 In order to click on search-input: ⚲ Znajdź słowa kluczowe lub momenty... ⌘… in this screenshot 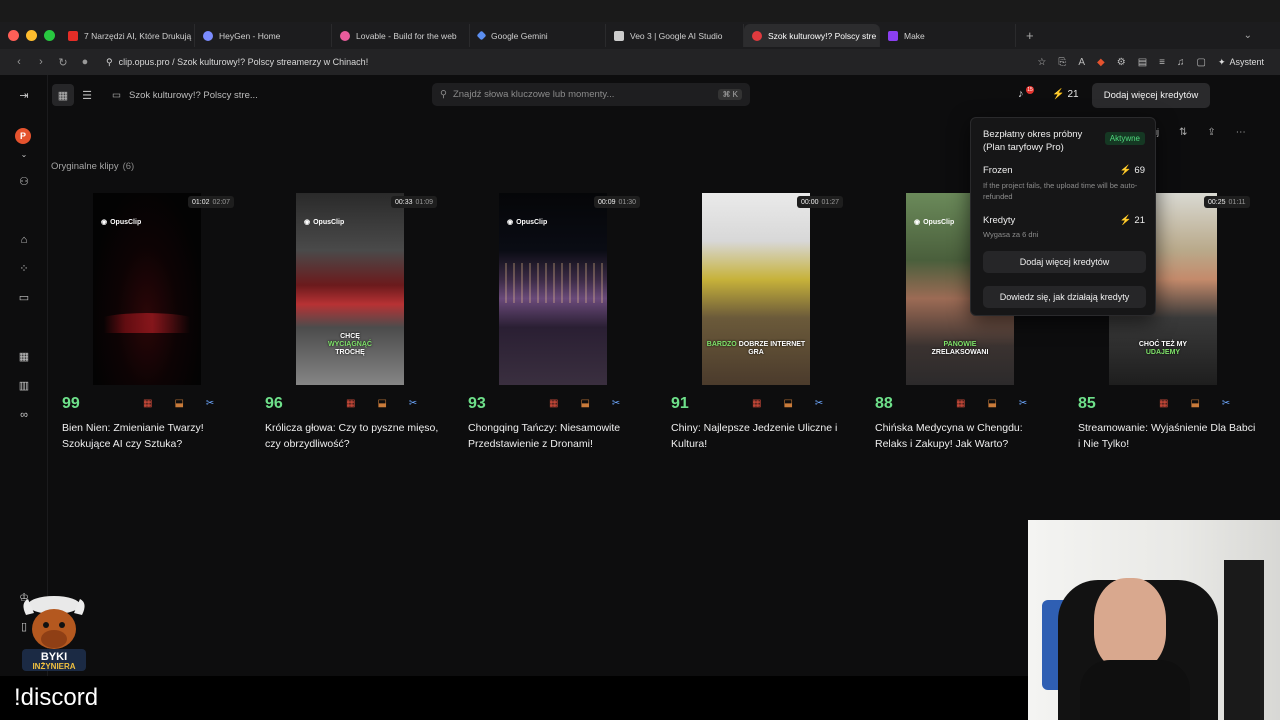, I will do `click(591, 94)`.